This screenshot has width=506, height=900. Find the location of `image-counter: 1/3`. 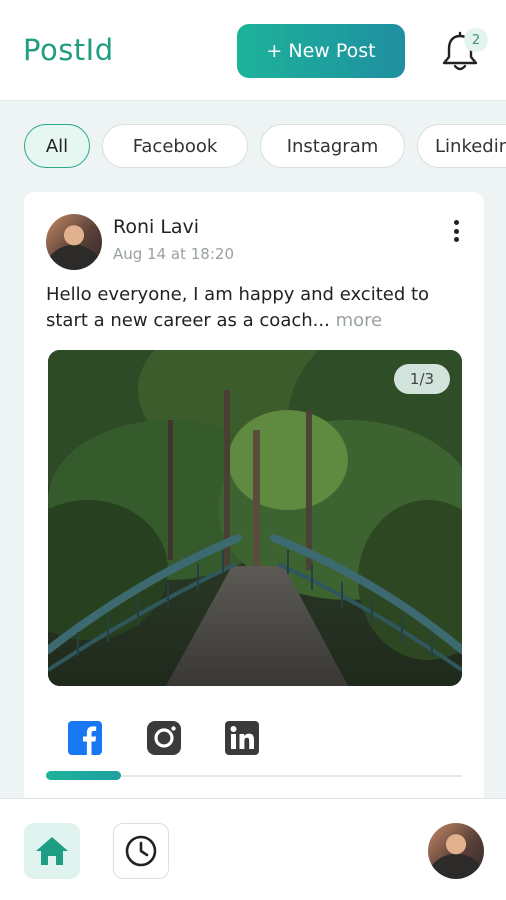

image-counter: 1/3 is located at coordinates (422, 379).